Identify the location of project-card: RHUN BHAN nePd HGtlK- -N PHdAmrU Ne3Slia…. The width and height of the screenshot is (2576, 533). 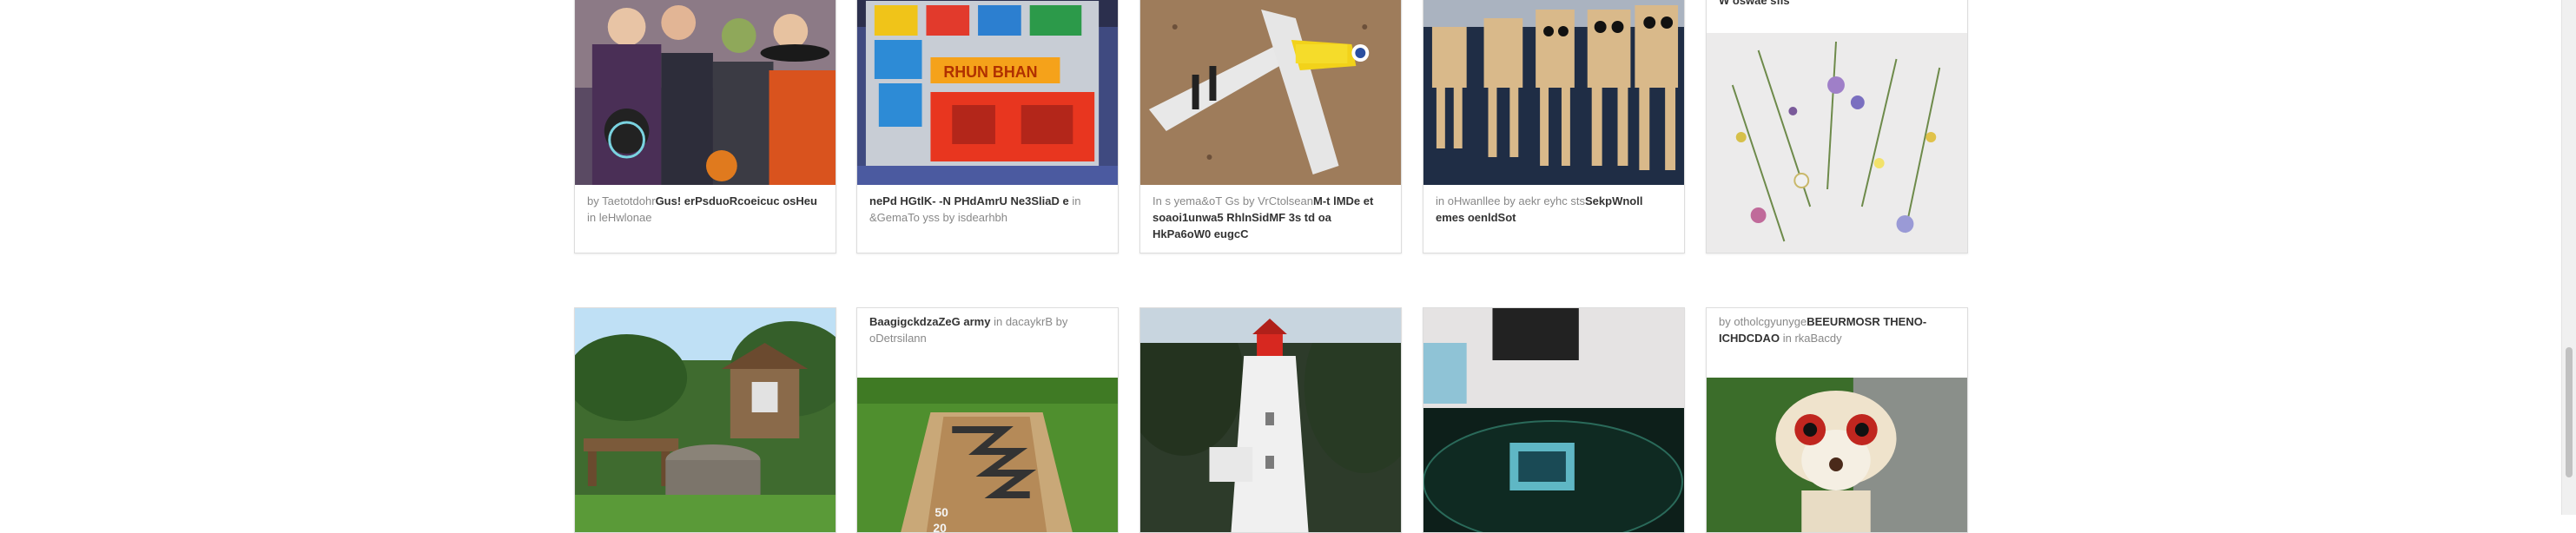
(988, 127).